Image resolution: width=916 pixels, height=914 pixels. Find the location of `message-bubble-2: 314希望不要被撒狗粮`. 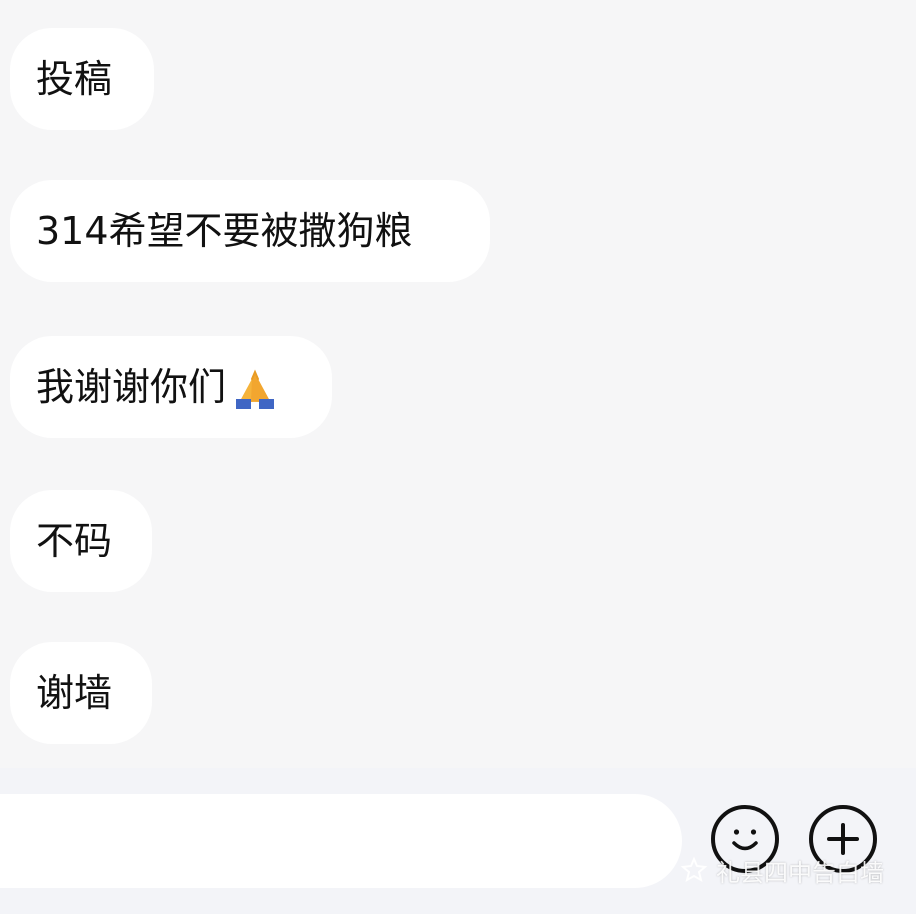

message-bubble-2: 314希望不要被撒狗粮 is located at coordinates (250, 231).